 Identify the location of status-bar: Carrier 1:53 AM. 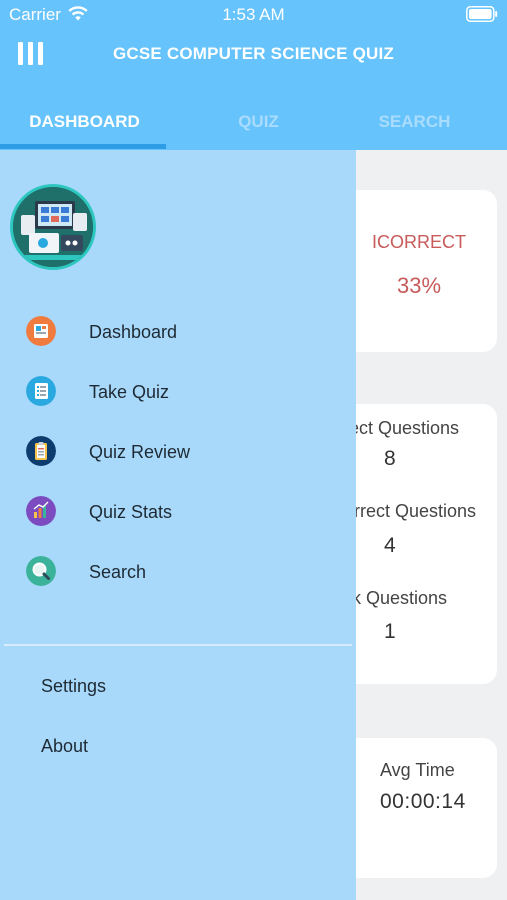
(253, 15).